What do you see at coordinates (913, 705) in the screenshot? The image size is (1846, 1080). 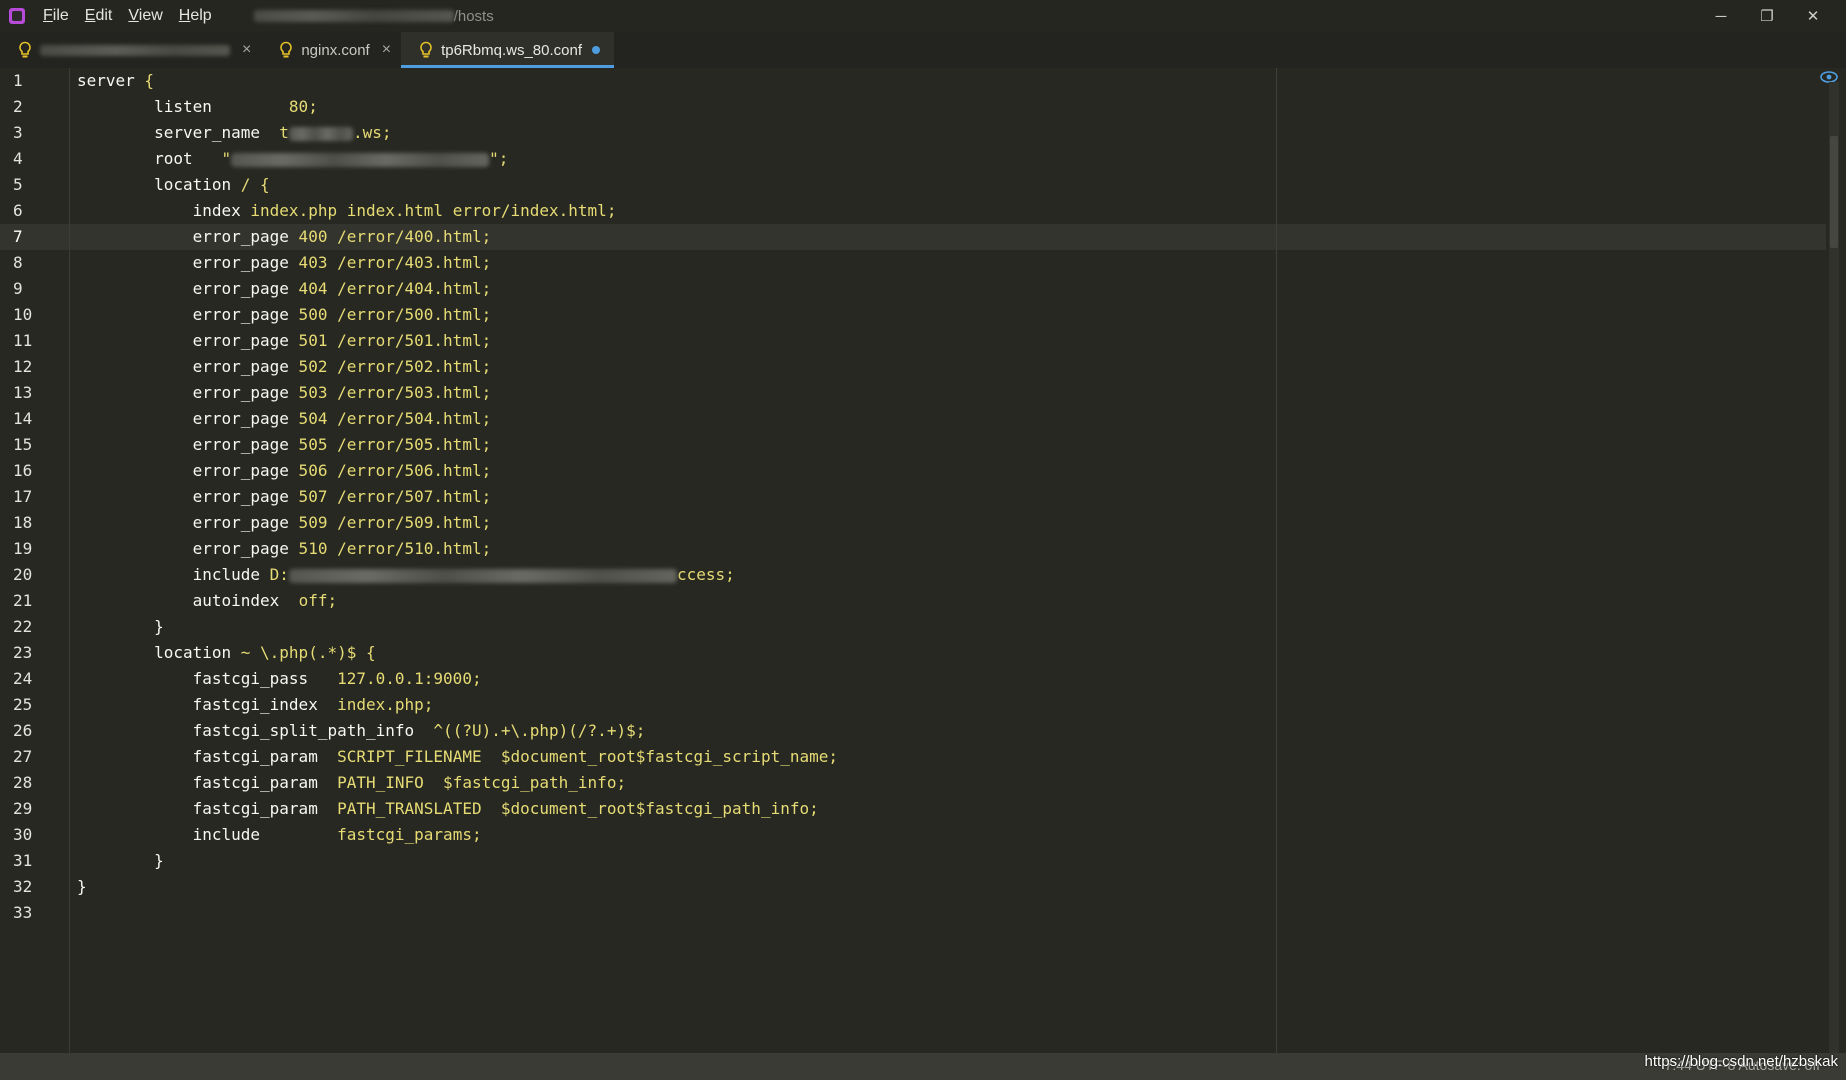 I see `code-line: 25 fastcgi_index index.php;` at bounding box center [913, 705].